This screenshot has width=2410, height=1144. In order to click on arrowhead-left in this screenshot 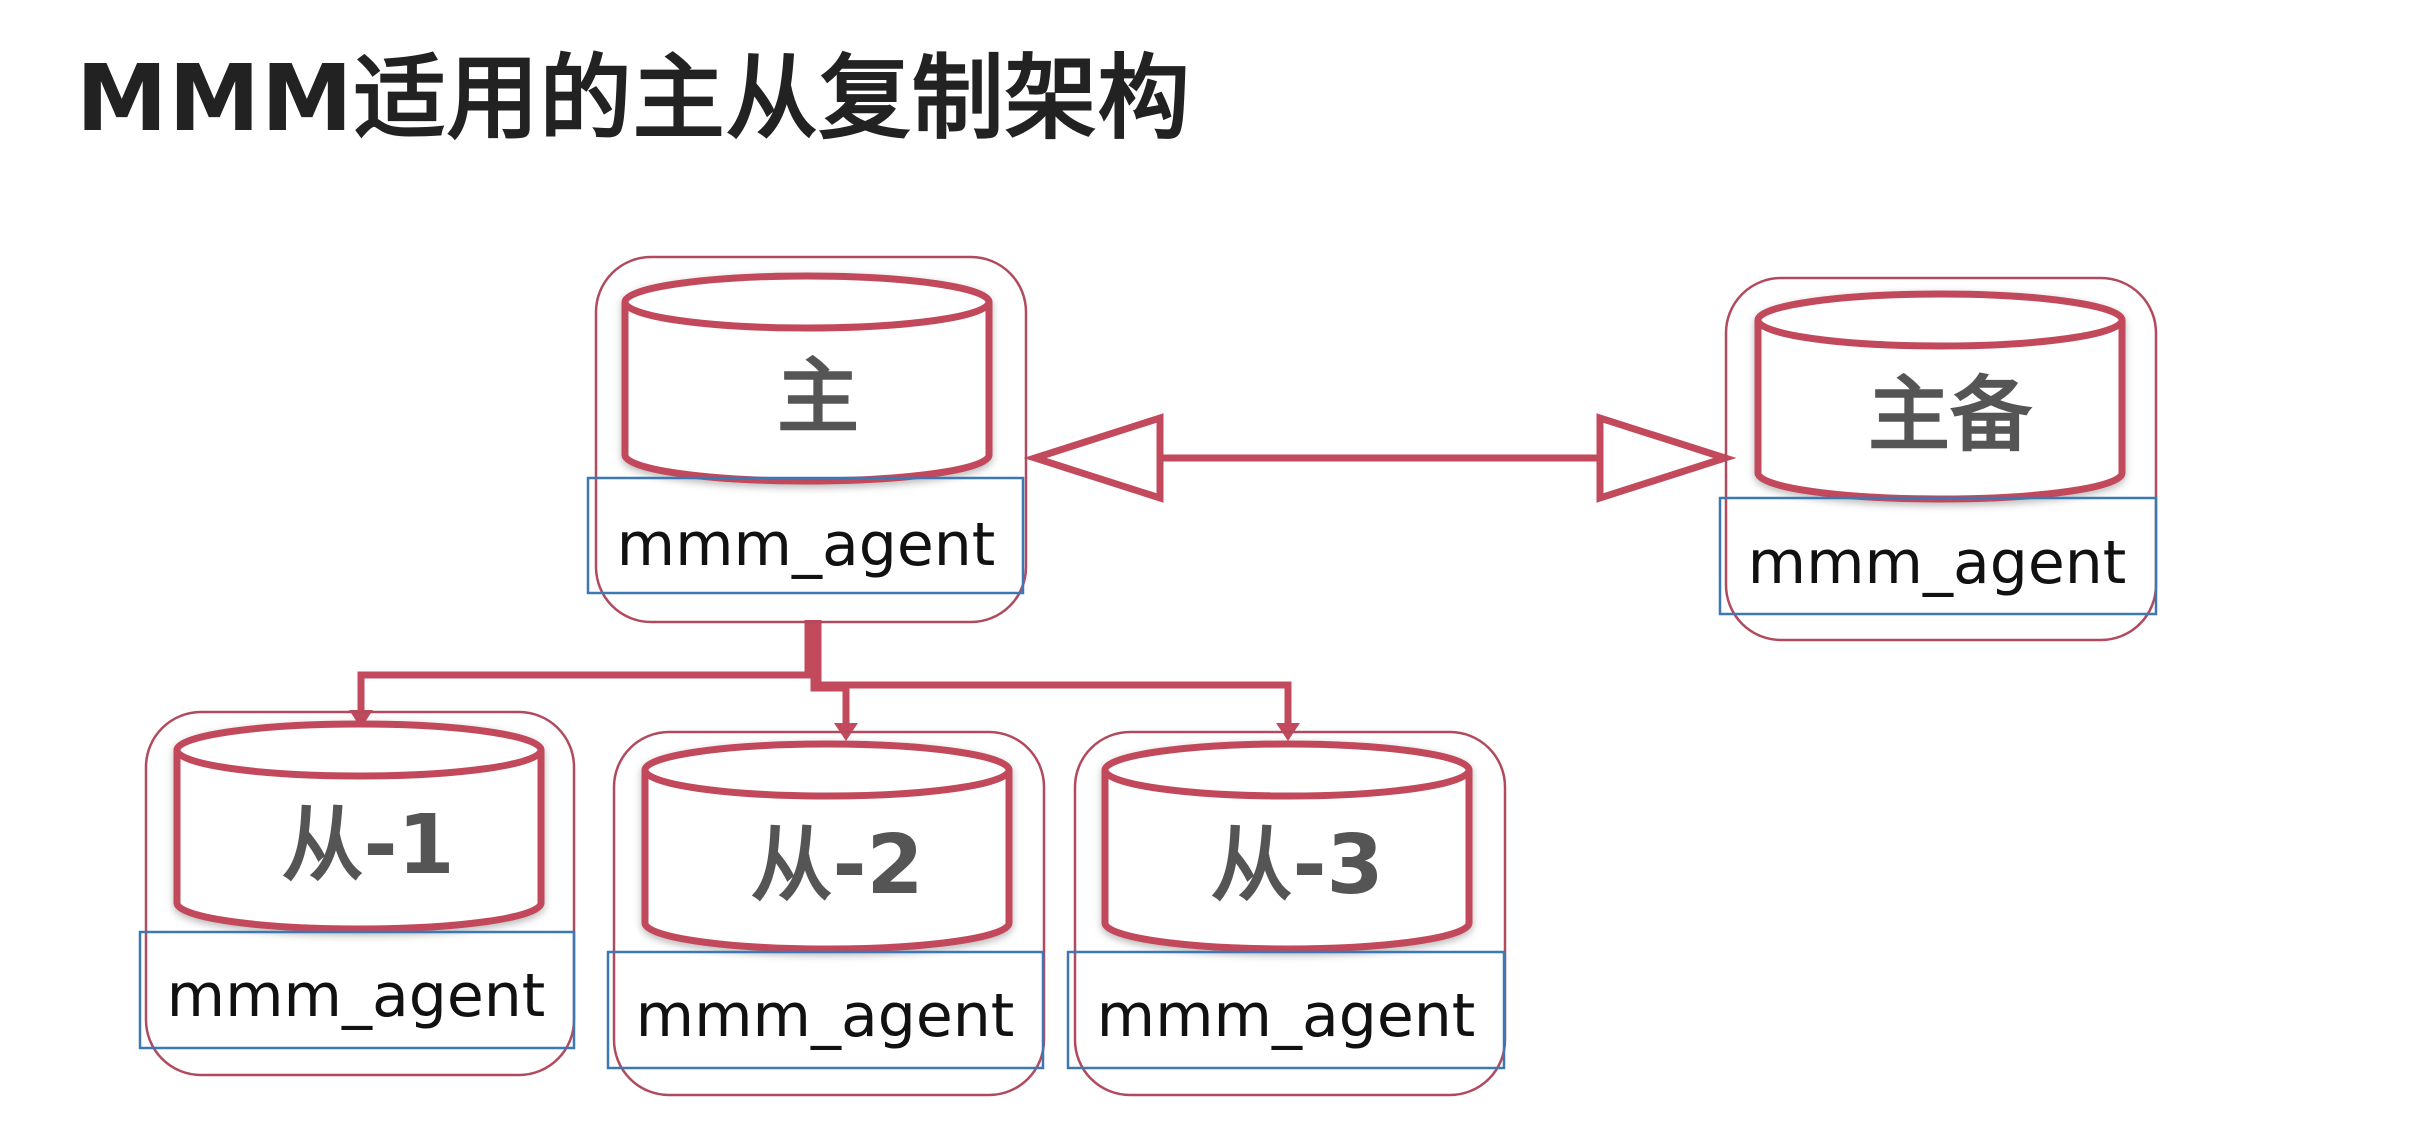, I will do `click(1093, 458)`.